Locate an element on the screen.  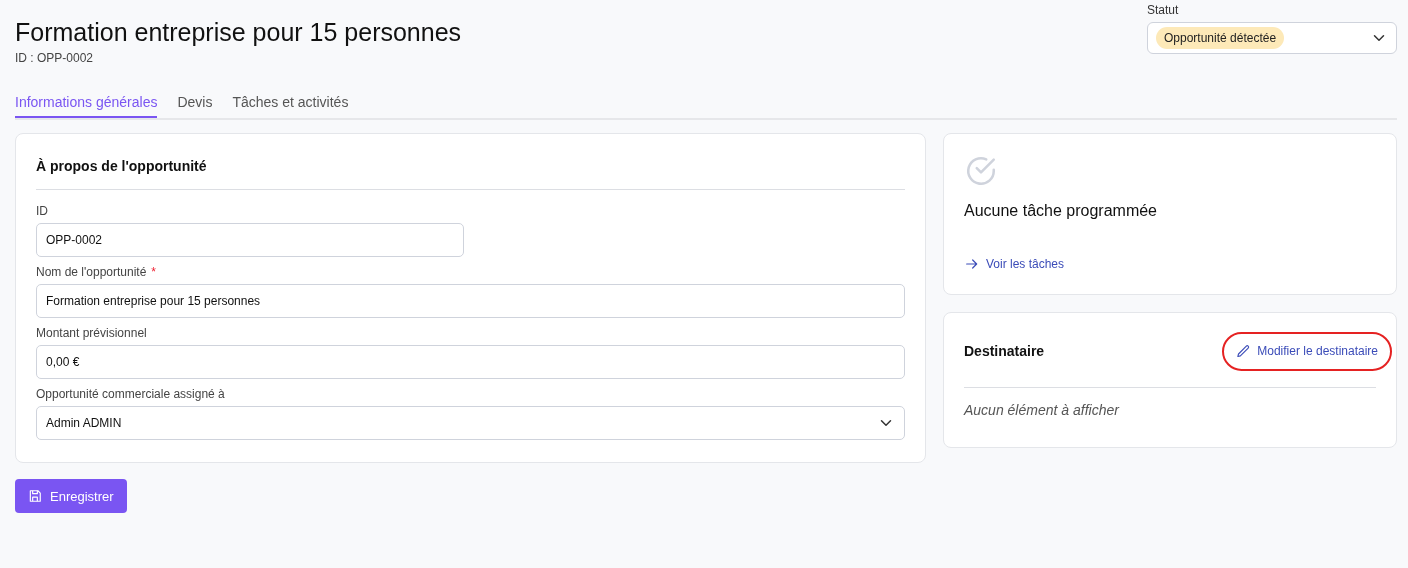
arrow-right-icon is located at coordinates (972, 264).